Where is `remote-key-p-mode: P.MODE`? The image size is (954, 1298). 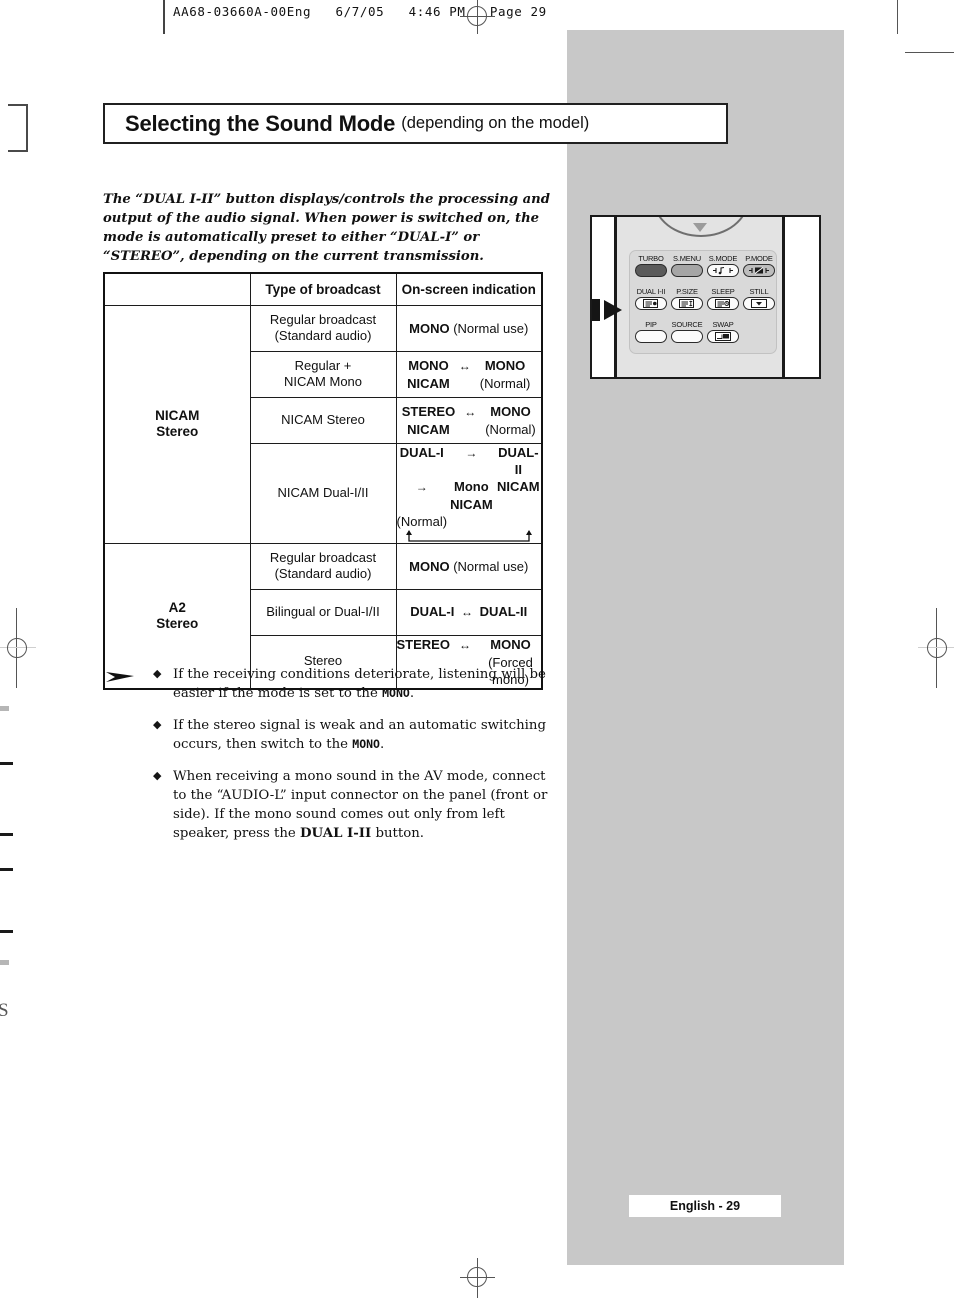 remote-key-p-mode: P.MODE is located at coordinates (759, 265).